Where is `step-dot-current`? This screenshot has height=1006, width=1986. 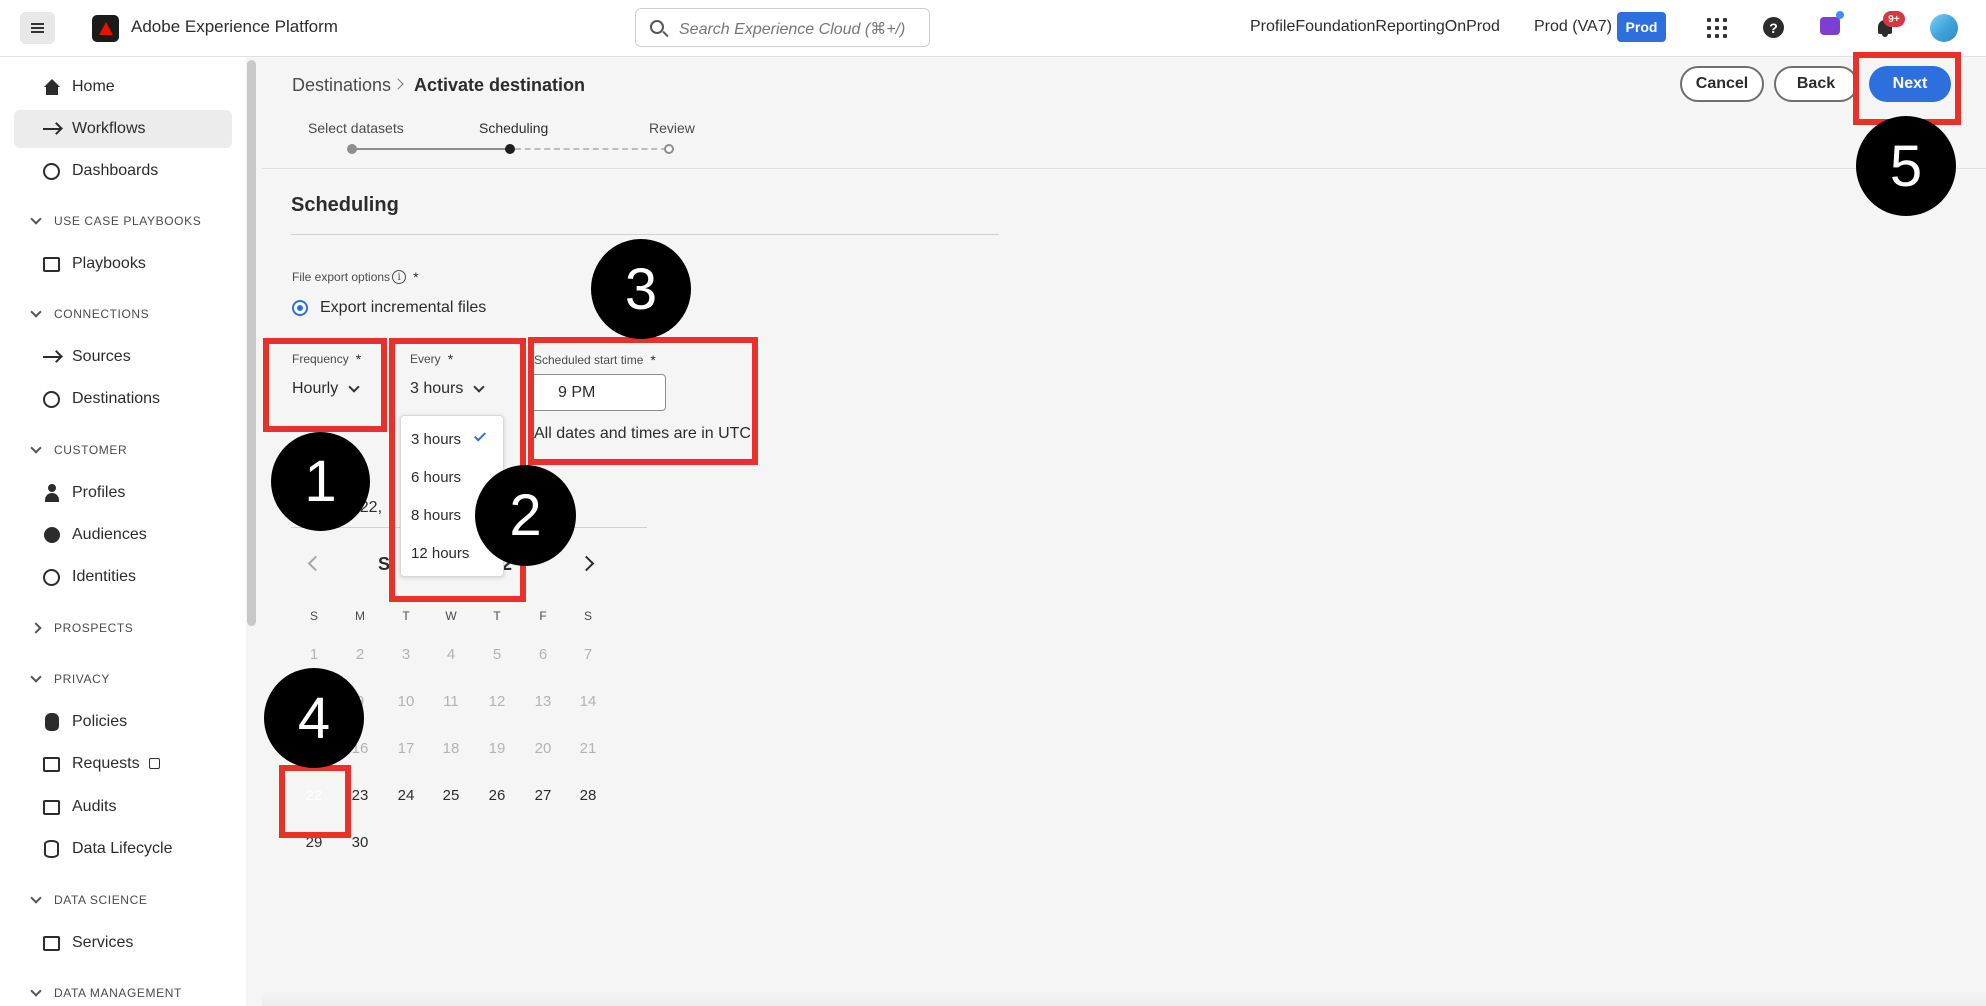 step-dot-current is located at coordinates (510, 149).